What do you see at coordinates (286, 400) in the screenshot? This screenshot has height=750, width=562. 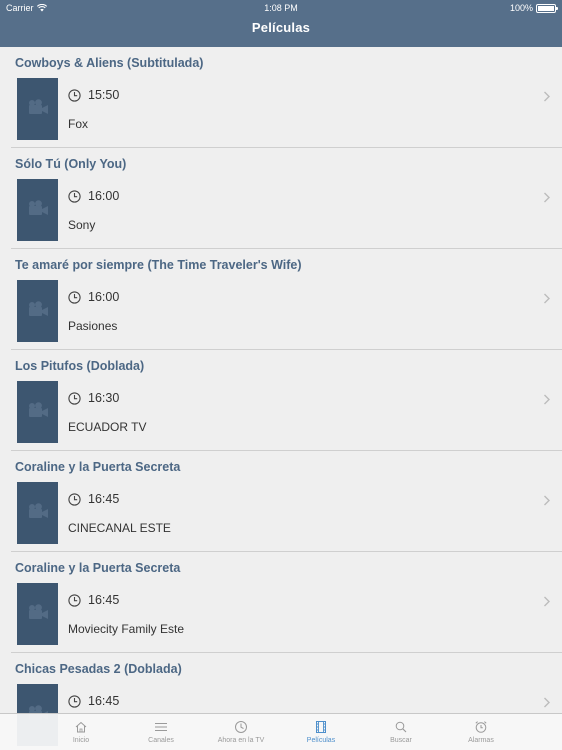 I see `movie-row: Los Pitufos (Doblada) 16:30 ECUADOR TV` at bounding box center [286, 400].